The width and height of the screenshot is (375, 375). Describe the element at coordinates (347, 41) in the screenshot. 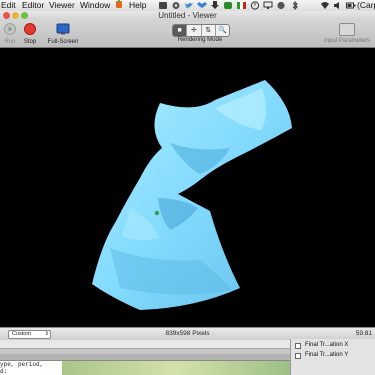

I see `input-parameters-label: Input Parameters` at that location.